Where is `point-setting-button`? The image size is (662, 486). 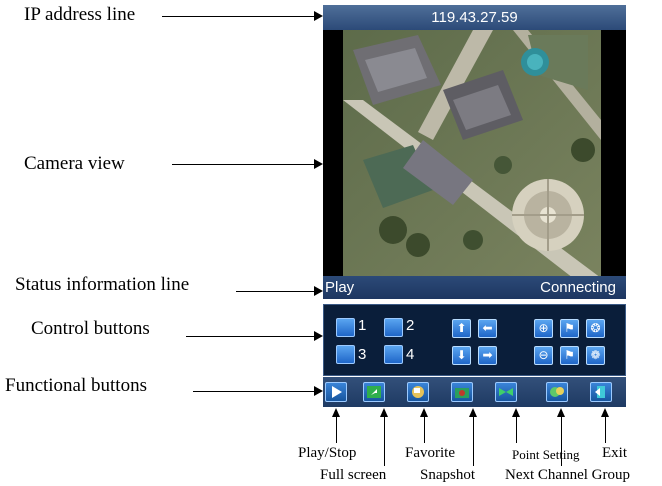
point-setting-button is located at coordinates (506, 392).